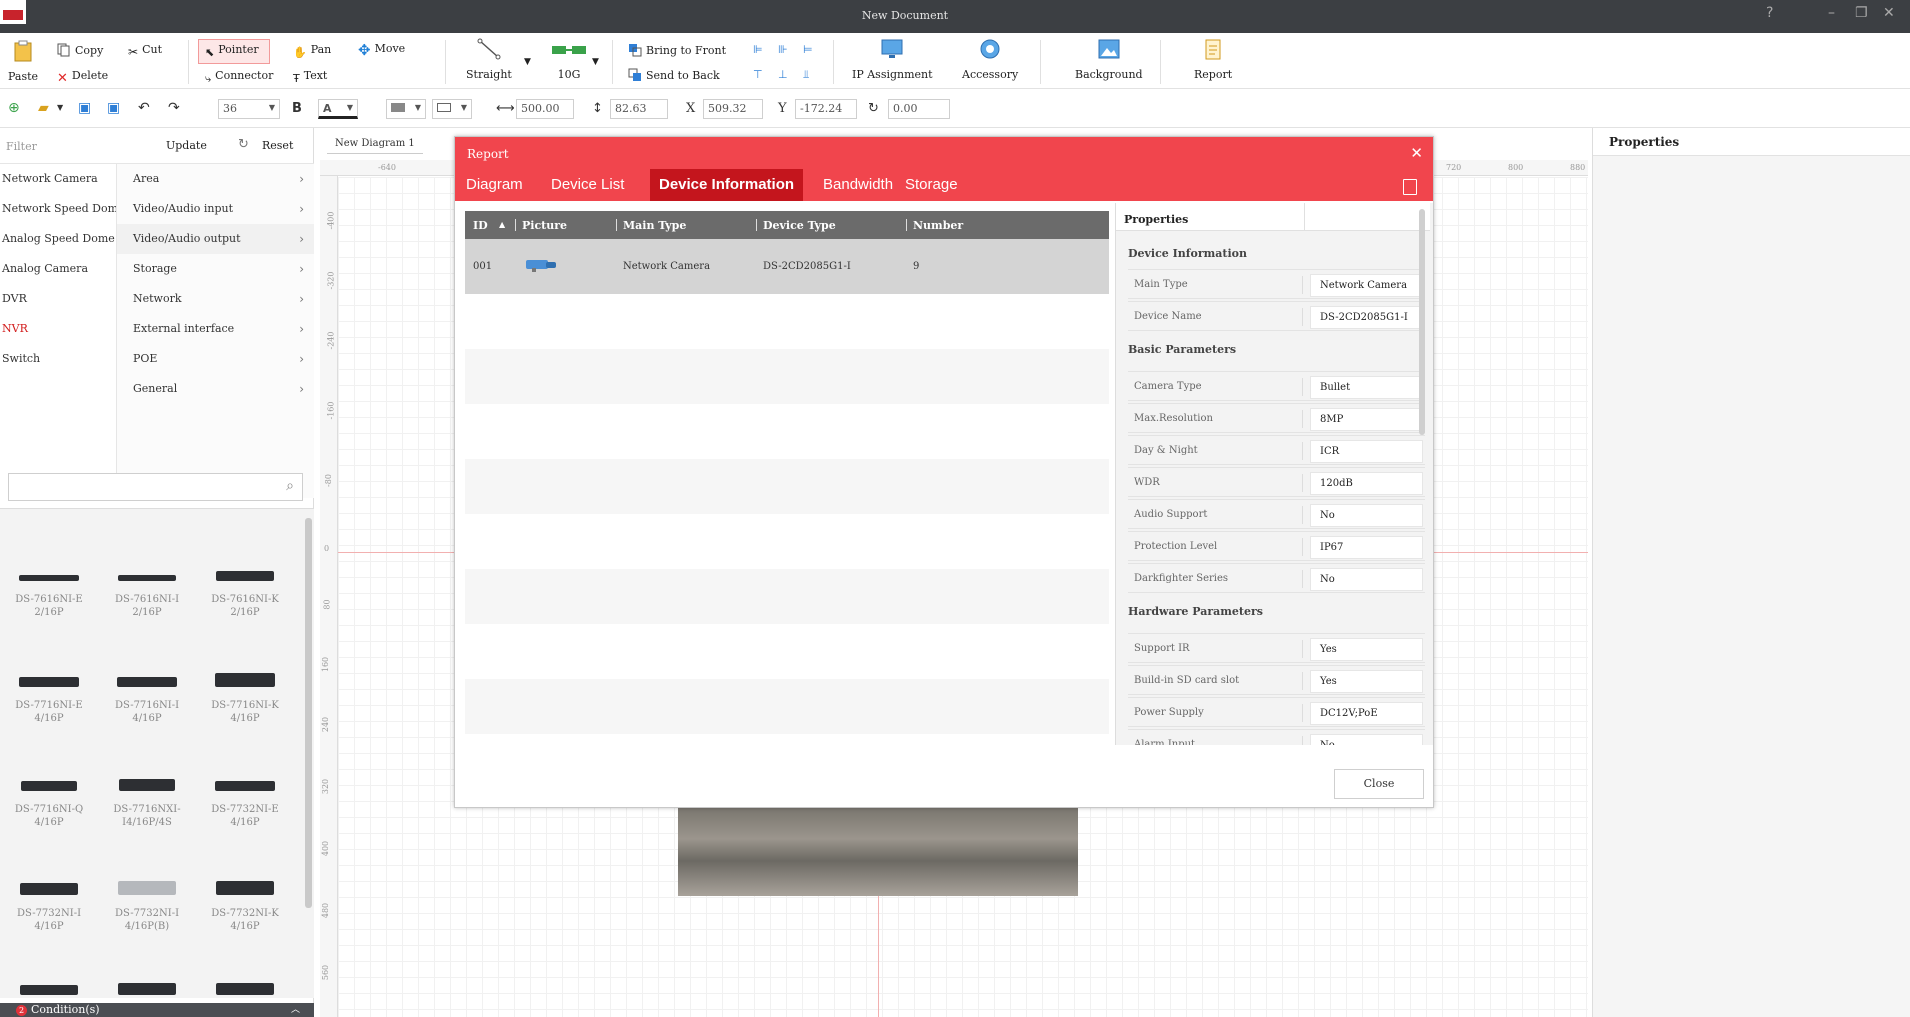 The height and width of the screenshot is (1017, 1910). I want to click on device-item: DS-7616NI-E 2/16P, so click(49, 597).